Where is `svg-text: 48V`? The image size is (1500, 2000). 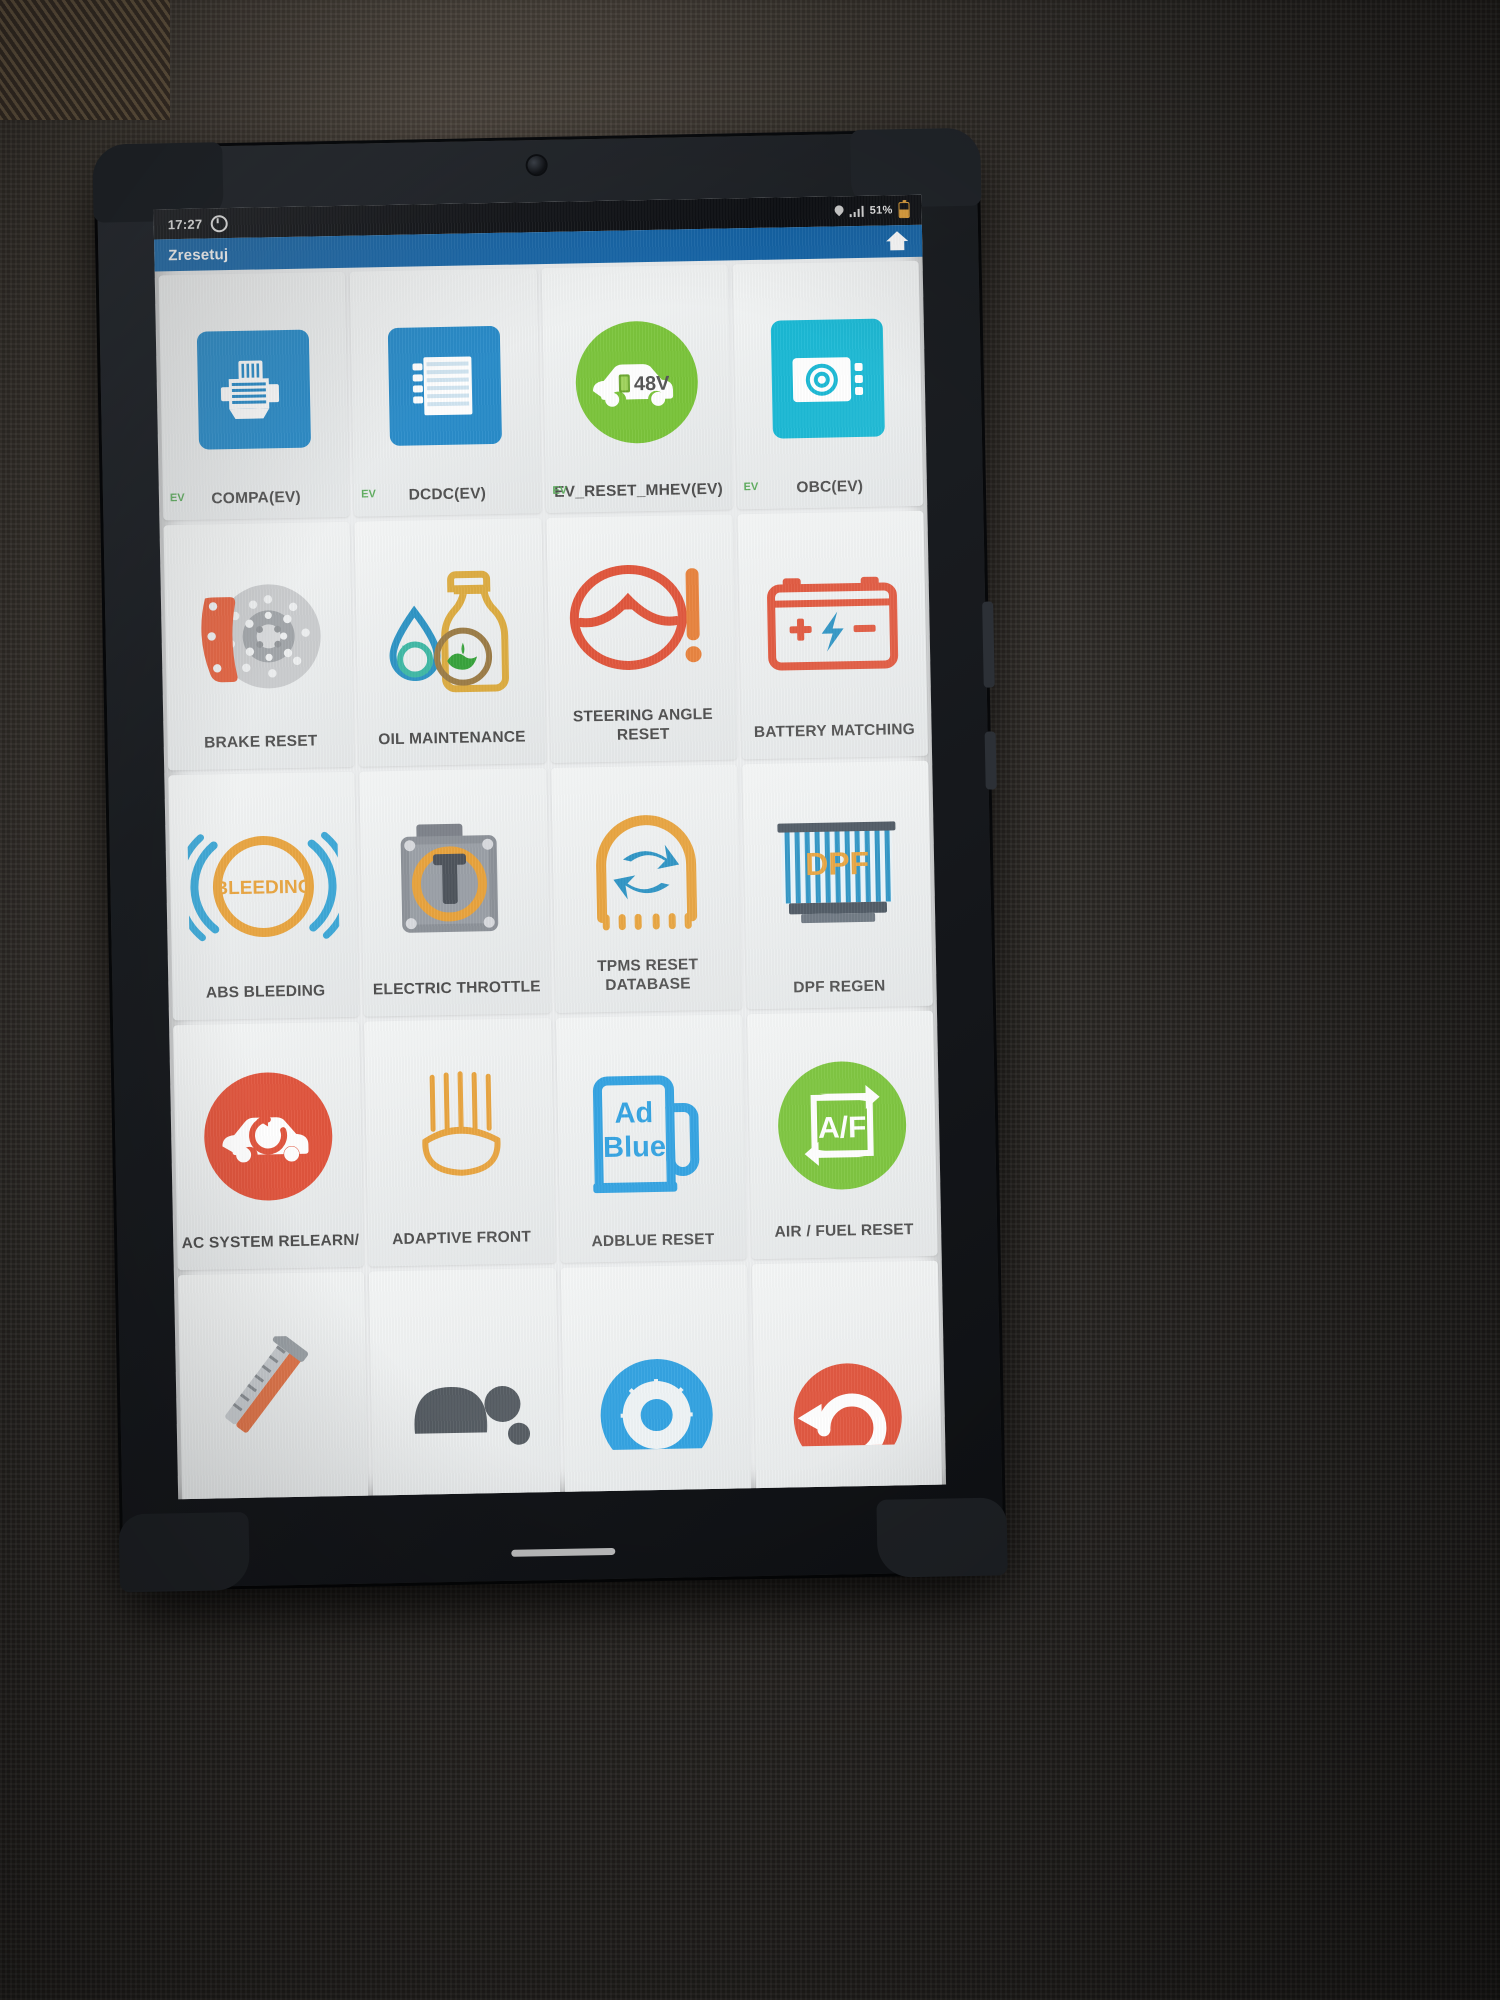
svg-text: 48V is located at coordinates (651, 384).